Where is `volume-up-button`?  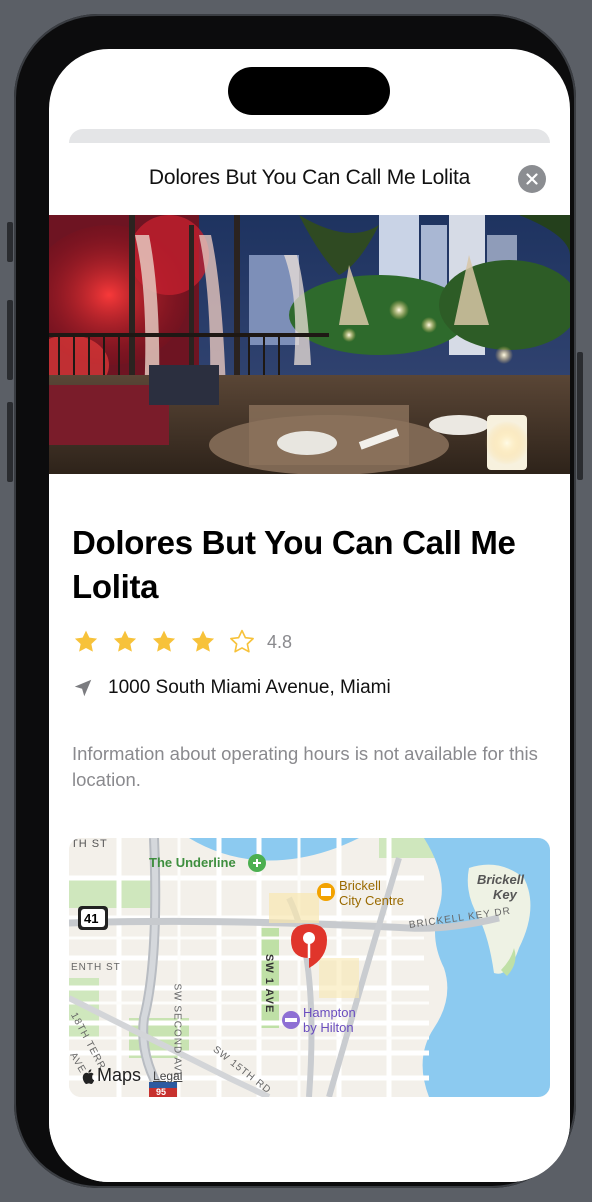
volume-up-button is located at coordinates (10, 340).